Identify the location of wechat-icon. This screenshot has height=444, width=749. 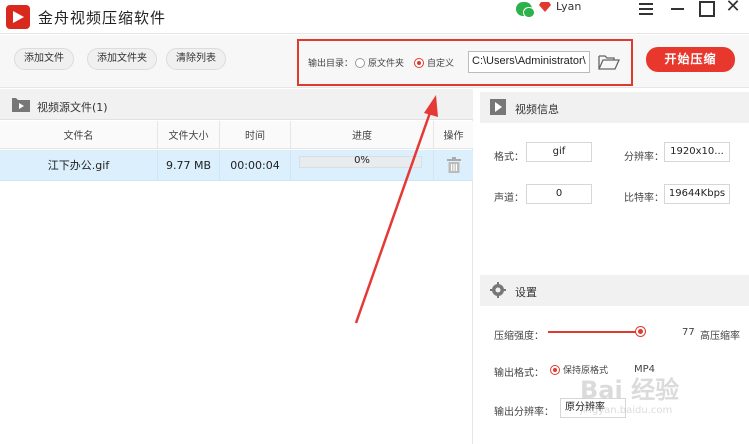
(525, 10).